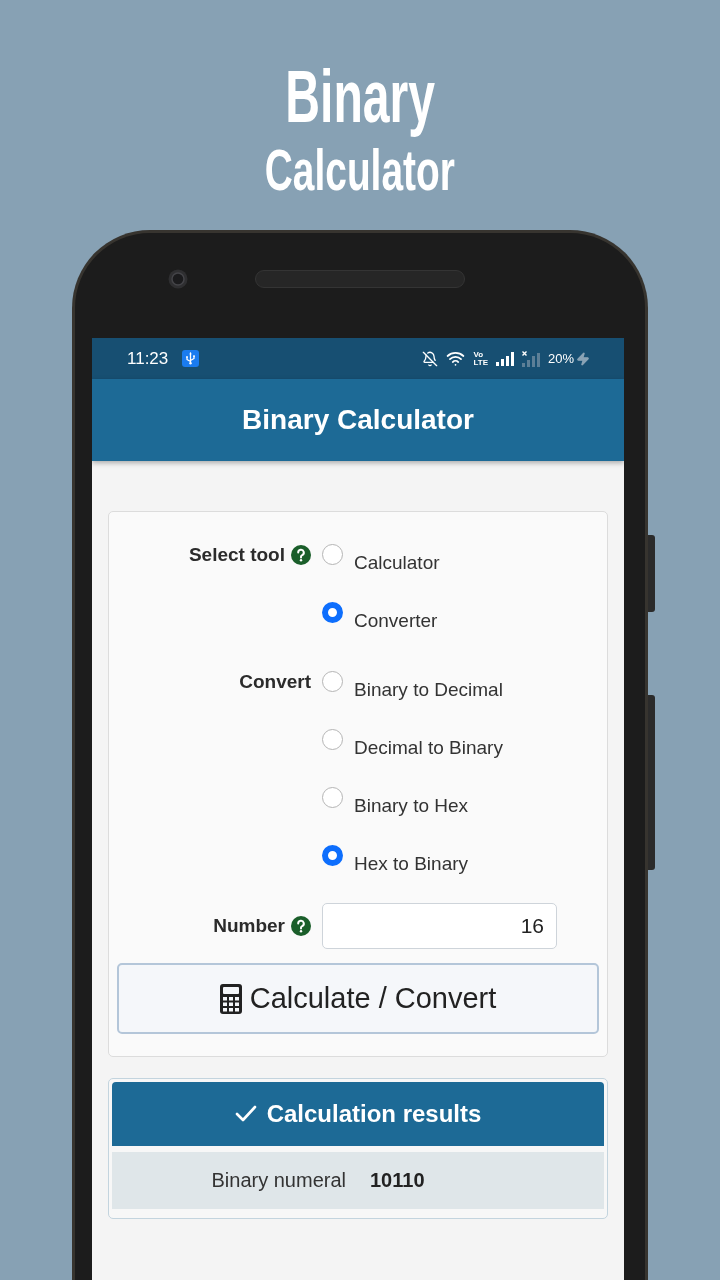  Describe the element at coordinates (249, 926) in the screenshot. I see `field-label: Number` at that location.